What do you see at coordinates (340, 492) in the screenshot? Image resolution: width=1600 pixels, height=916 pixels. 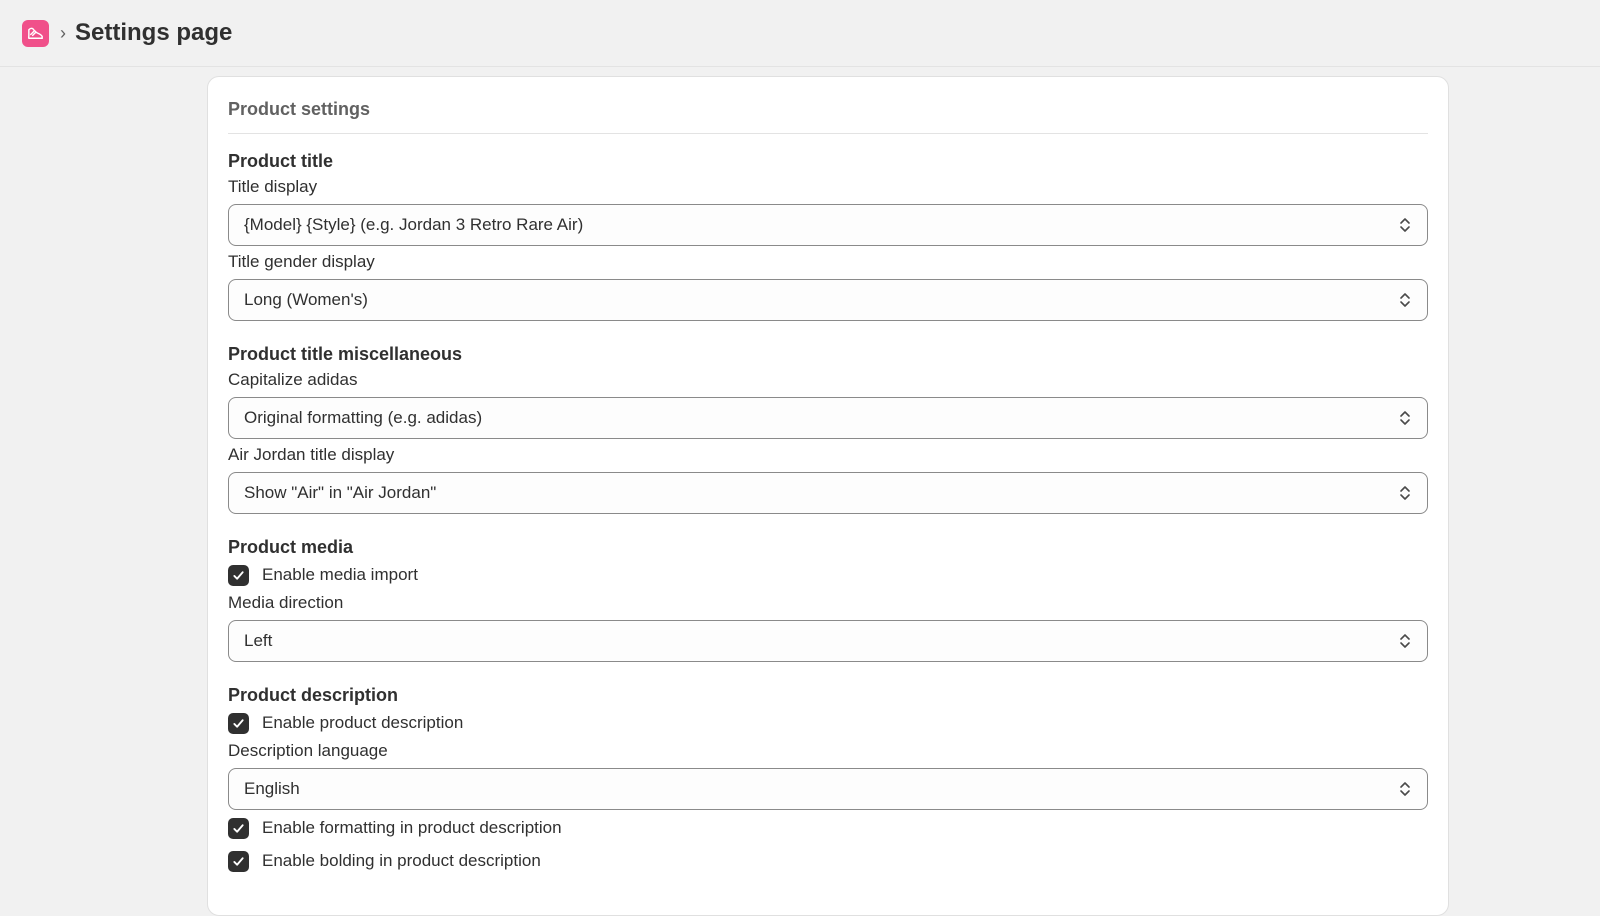 I see `air-jordan-title-value: Show "Air" in "Air Jordan"` at bounding box center [340, 492].